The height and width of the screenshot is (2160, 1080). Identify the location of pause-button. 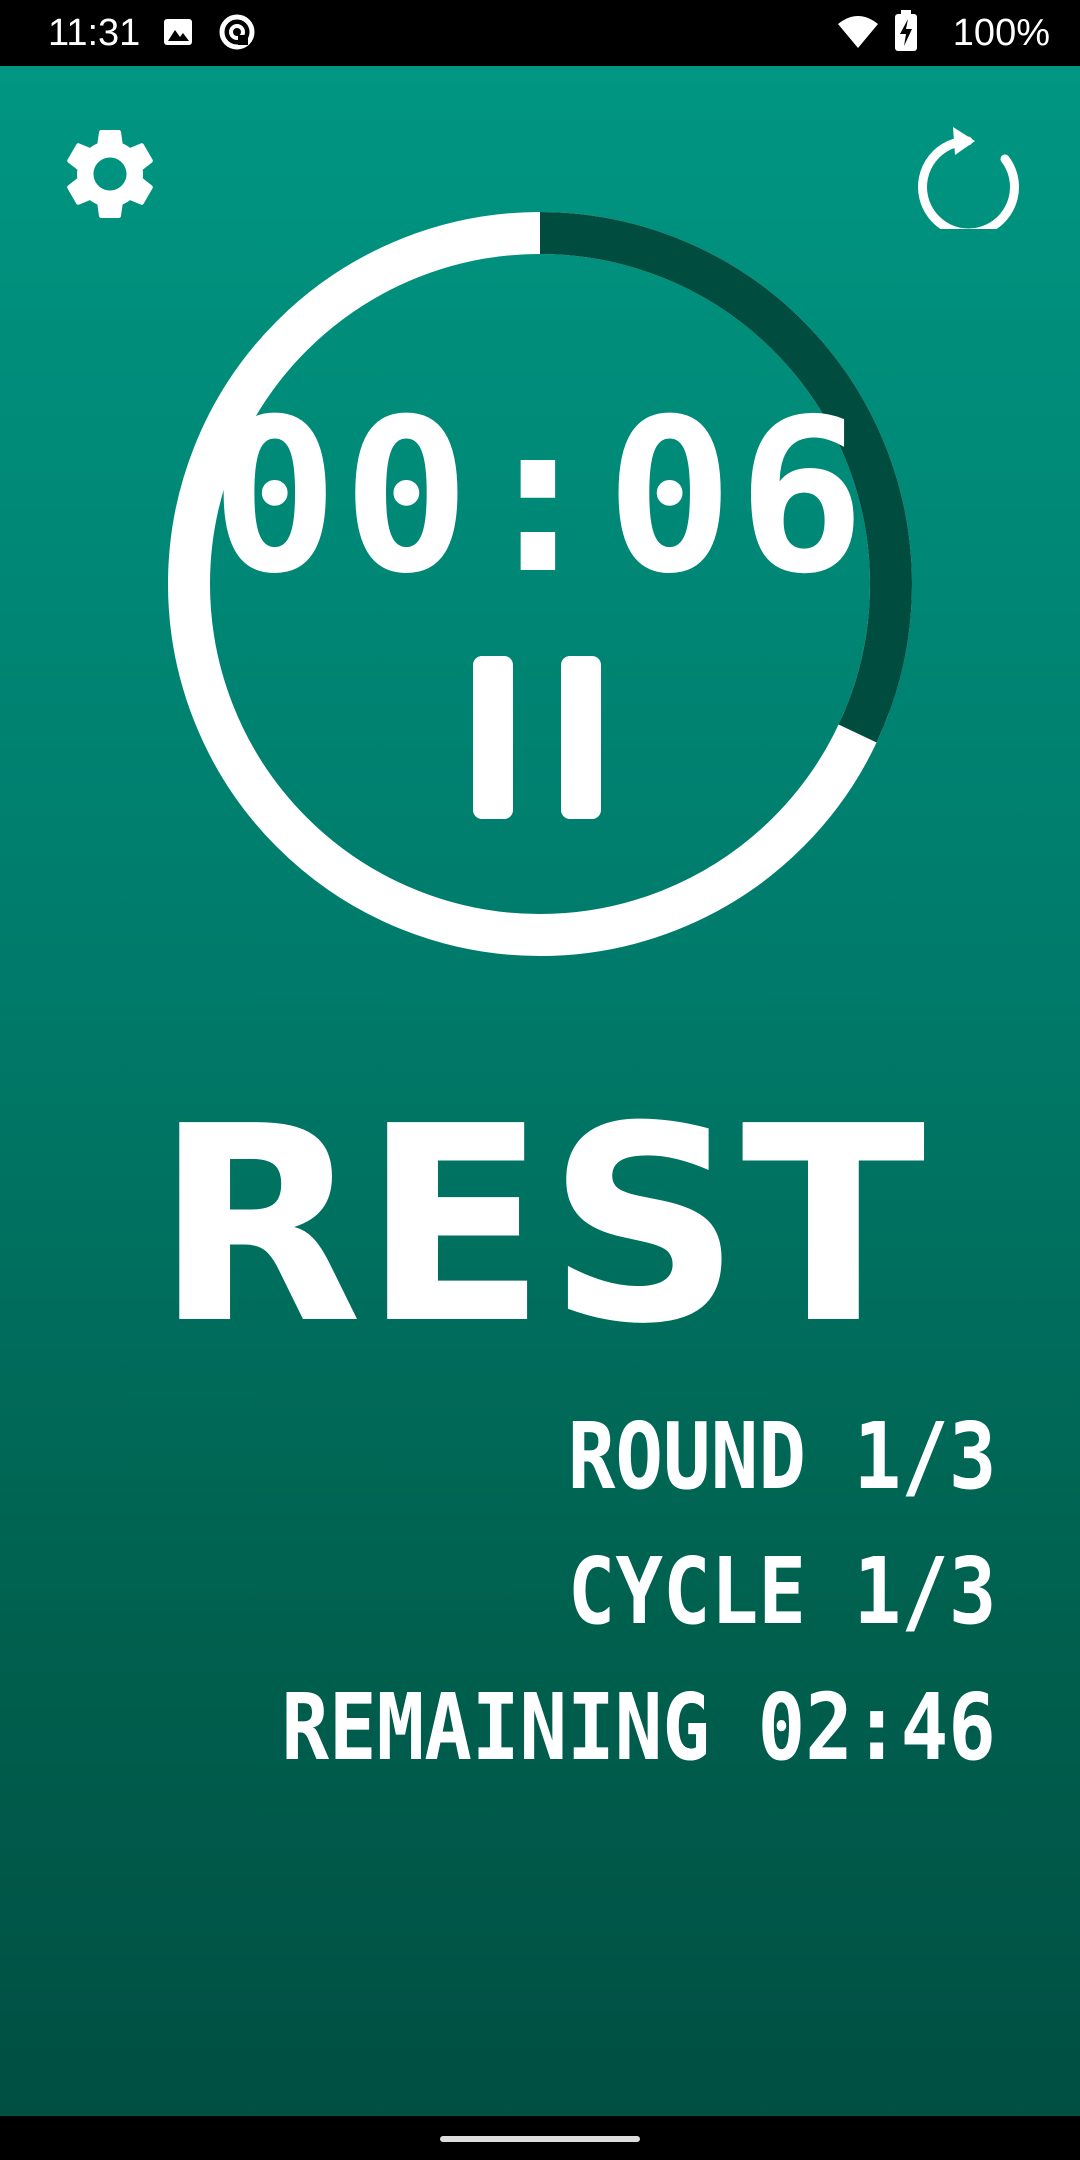
(540, 741).